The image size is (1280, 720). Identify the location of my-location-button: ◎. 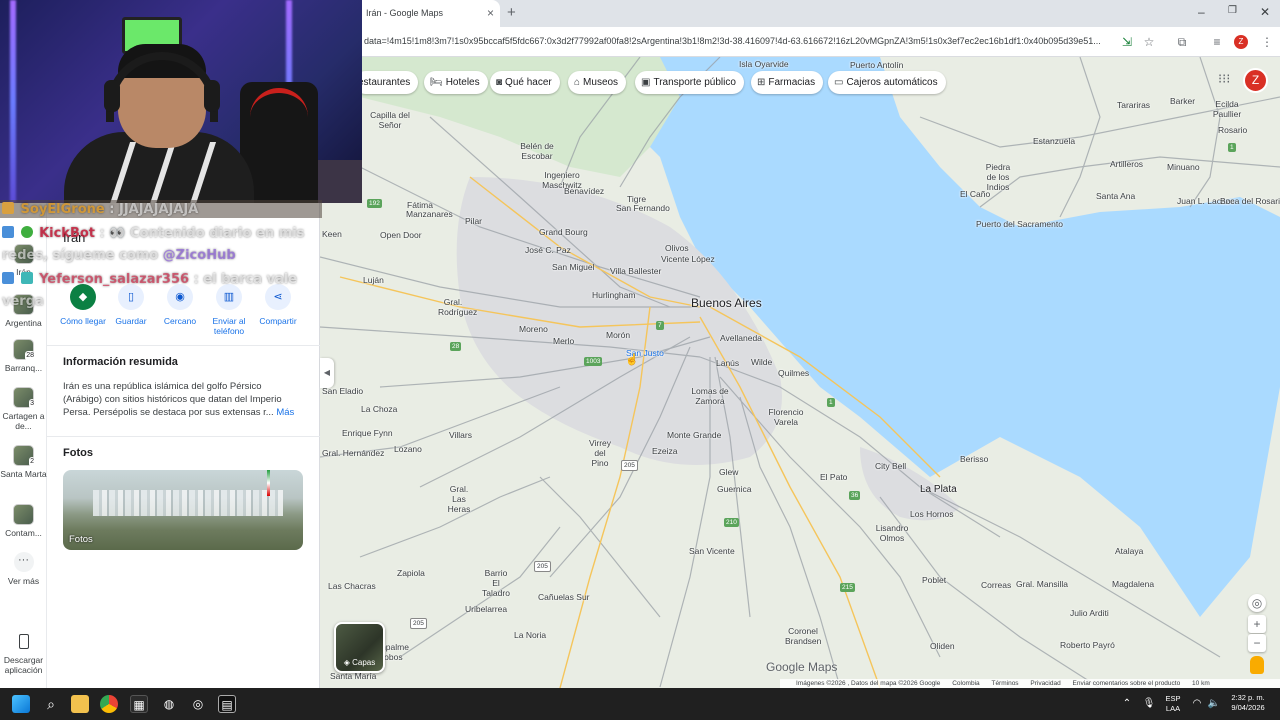
(1257, 603).